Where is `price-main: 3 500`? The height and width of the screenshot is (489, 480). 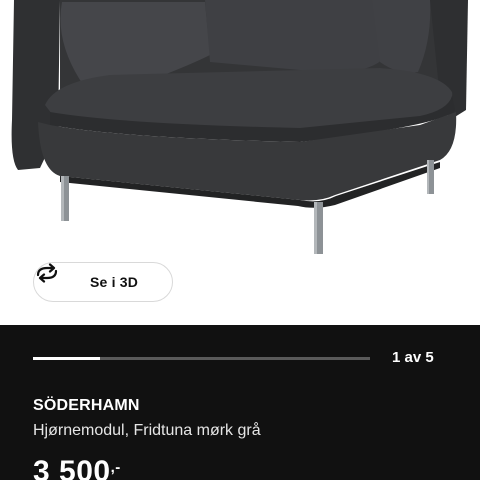 price-main: 3 500 is located at coordinates (72, 471).